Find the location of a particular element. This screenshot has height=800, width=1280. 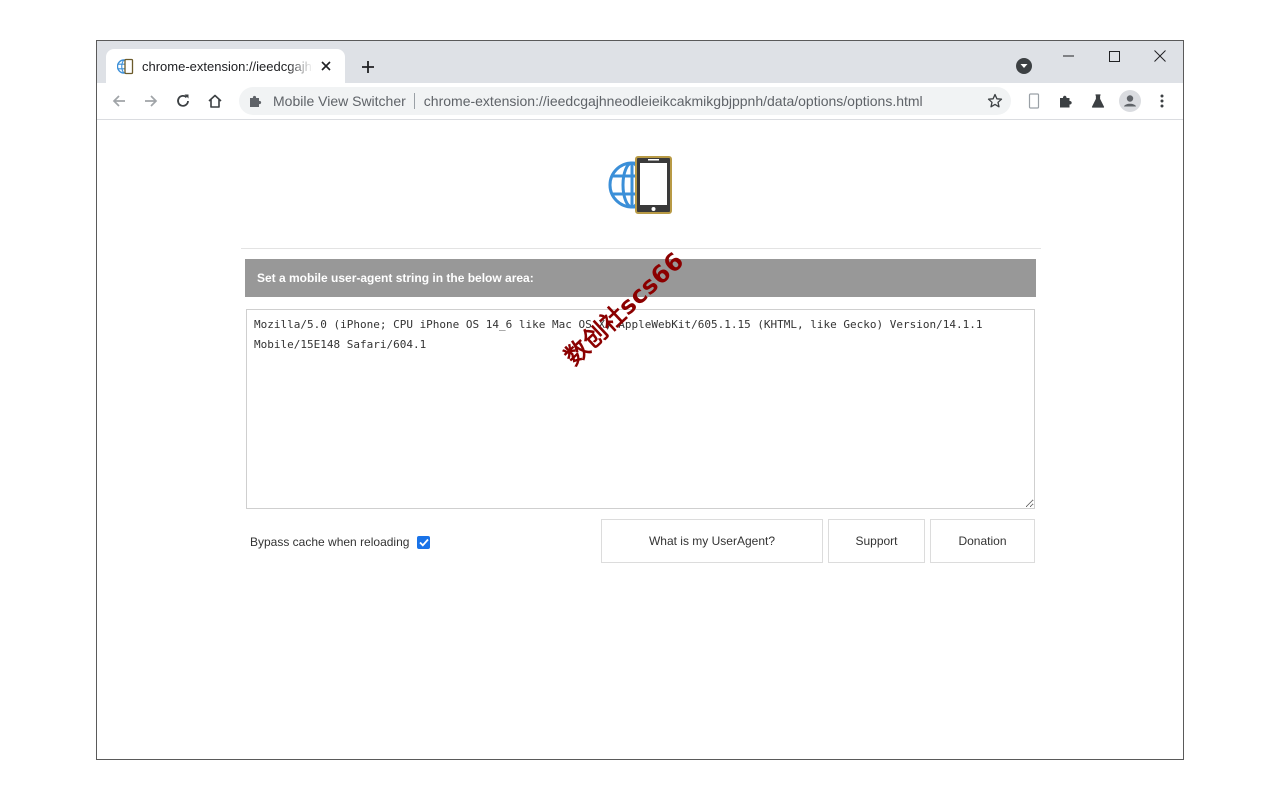

forward-arrow-icon is located at coordinates (151, 101).